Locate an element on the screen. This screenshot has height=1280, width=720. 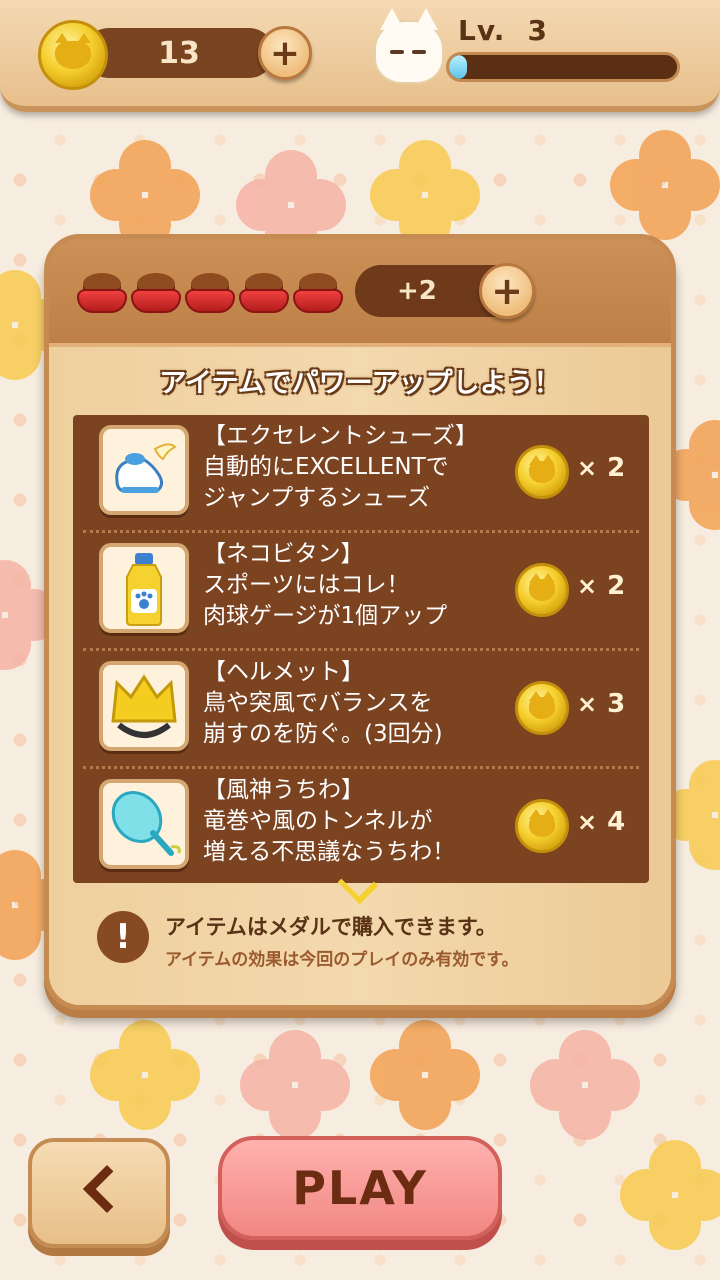
food-header: +2 + is located at coordinates (360, 293).